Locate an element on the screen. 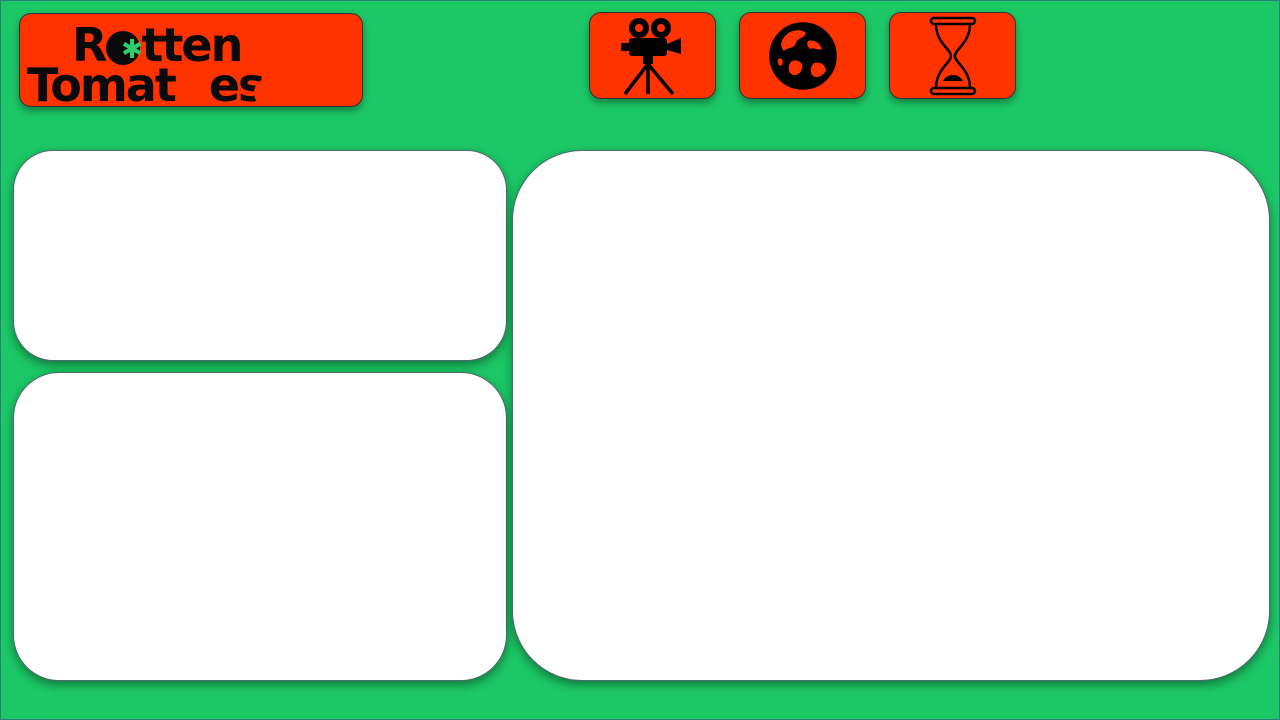  content-panel-top-left is located at coordinates (260, 255).